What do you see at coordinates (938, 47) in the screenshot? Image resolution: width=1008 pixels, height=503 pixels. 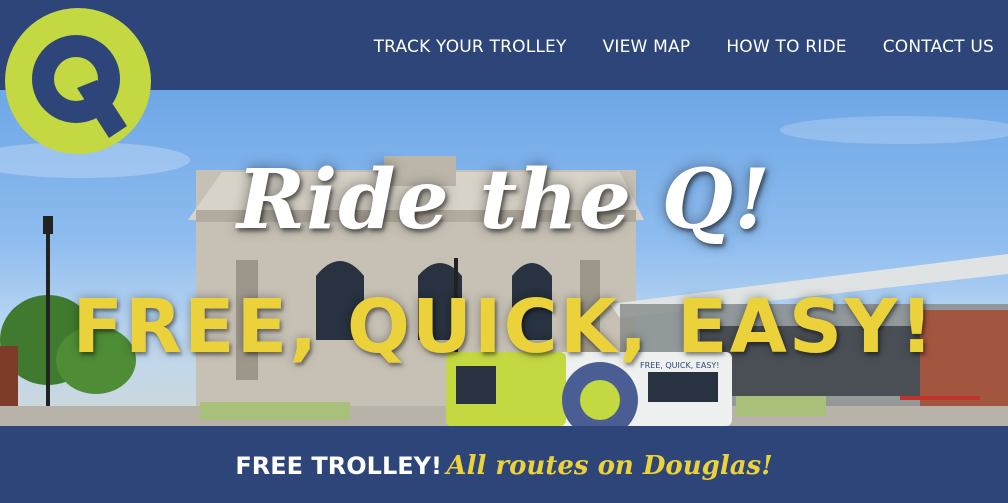 I see `nav-contact-us: CONTACT US` at bounding box center [938, 47].